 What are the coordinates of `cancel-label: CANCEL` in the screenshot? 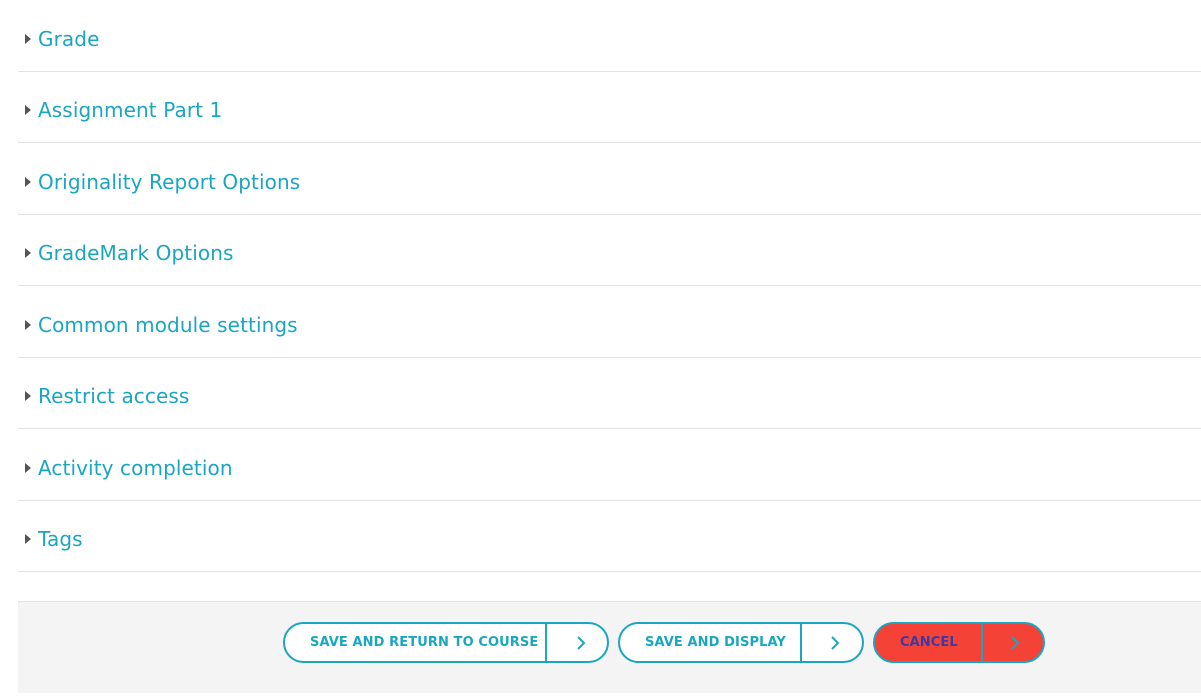 It's located at (929, 642).